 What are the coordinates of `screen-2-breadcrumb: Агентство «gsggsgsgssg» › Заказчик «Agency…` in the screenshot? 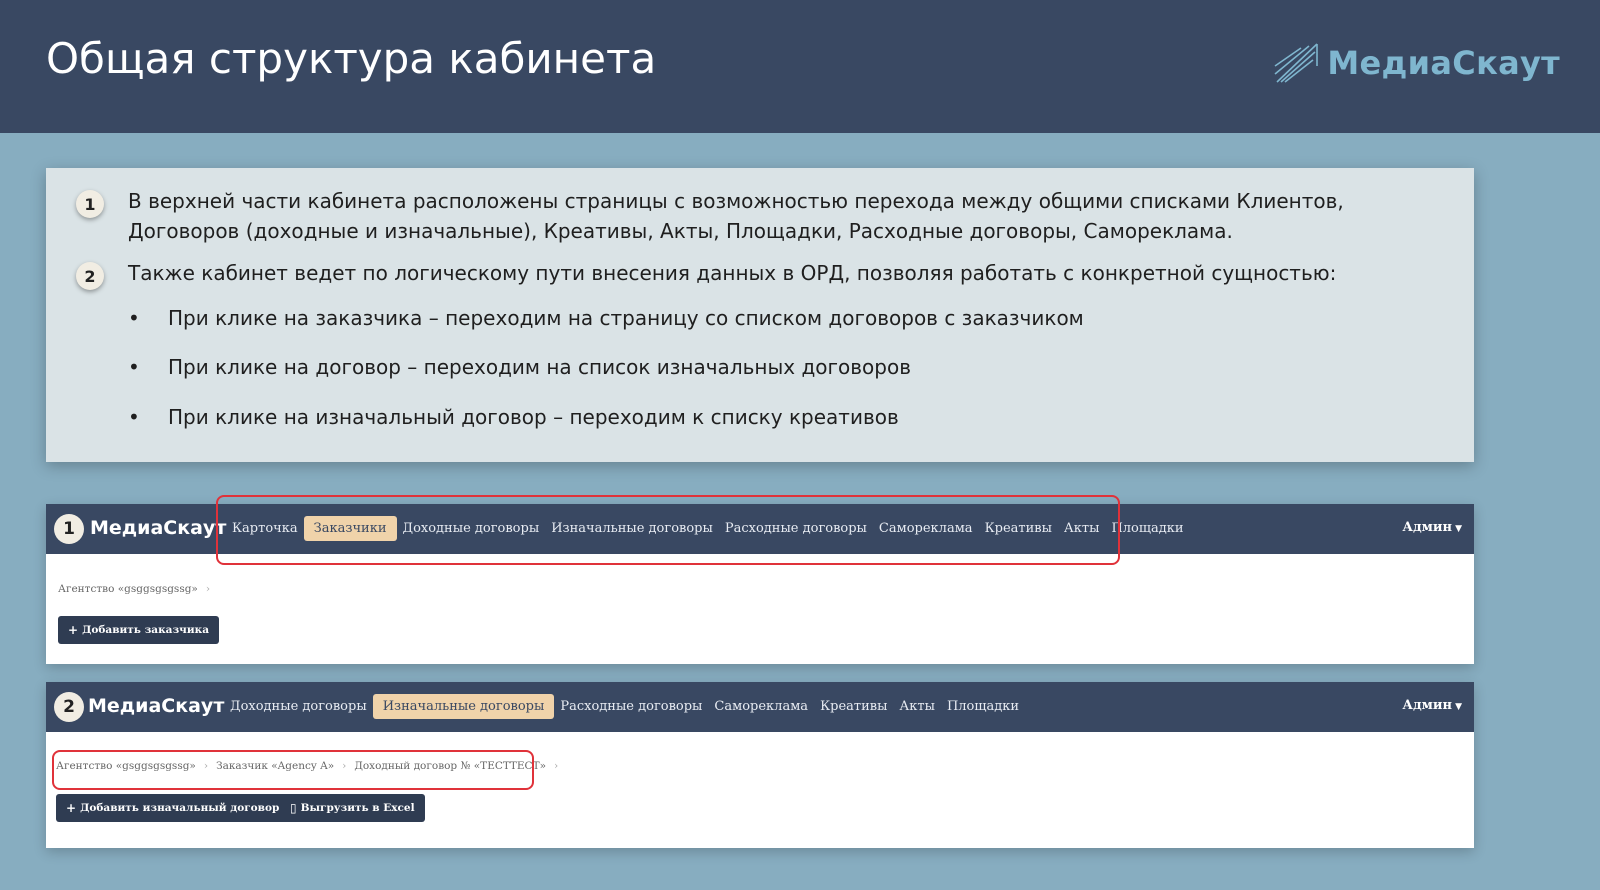 It's located at (311, 766).